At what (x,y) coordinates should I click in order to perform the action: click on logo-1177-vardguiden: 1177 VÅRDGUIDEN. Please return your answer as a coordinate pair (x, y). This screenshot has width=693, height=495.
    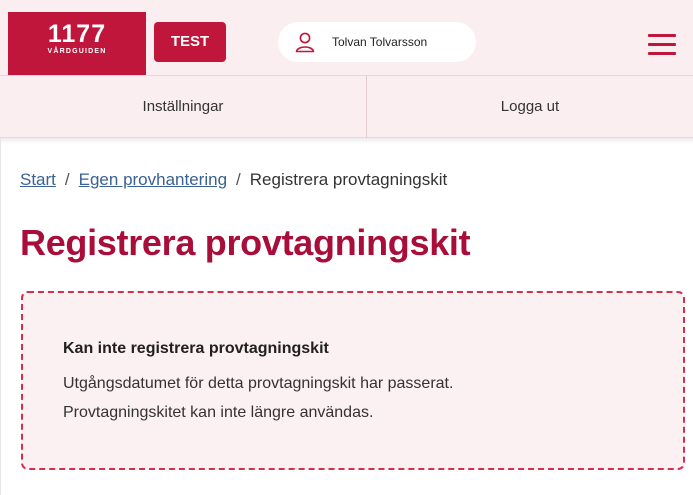
    Looking at the image, I should click on (77, 43).